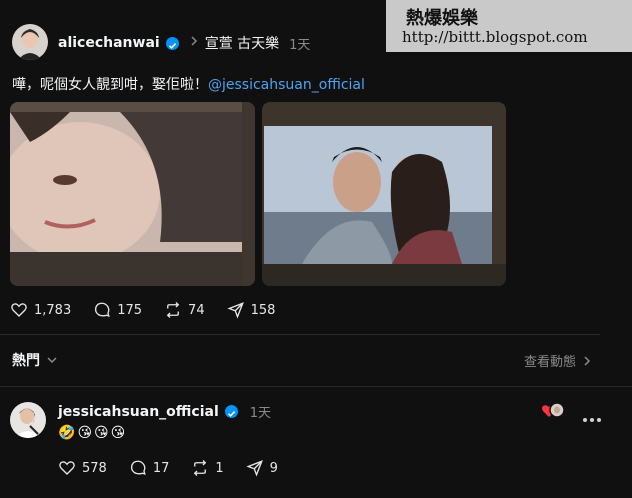  I want to click on reply-like-count: 578, so click(94, 468).